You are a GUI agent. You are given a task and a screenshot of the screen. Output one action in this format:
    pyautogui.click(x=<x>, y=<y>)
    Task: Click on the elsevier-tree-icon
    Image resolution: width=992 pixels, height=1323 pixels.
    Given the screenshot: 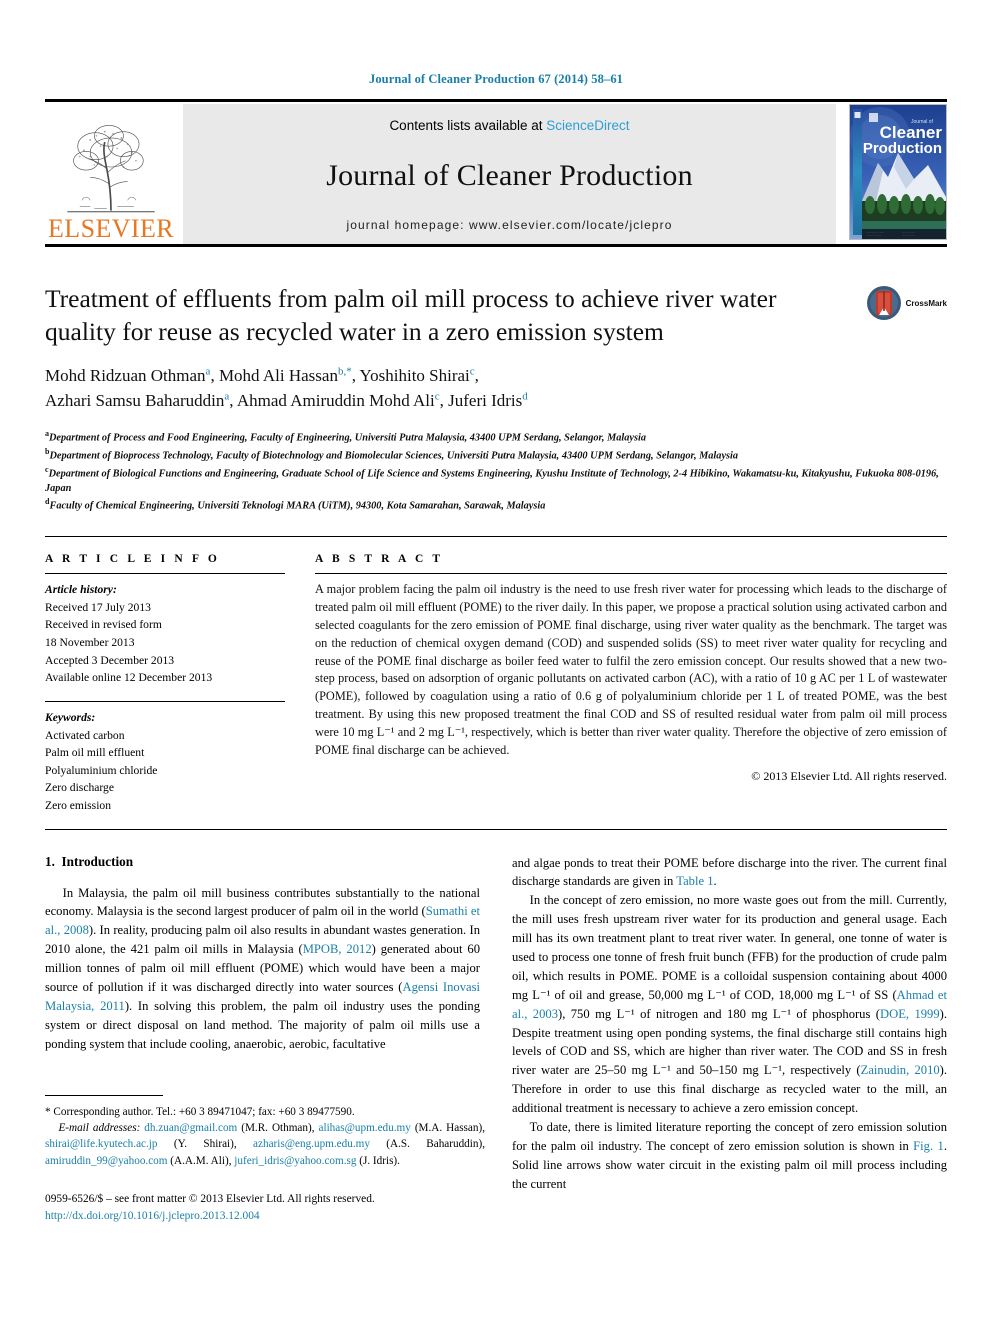 What is the action you would take?
    pyautogui.click(x=111, y=169)
    